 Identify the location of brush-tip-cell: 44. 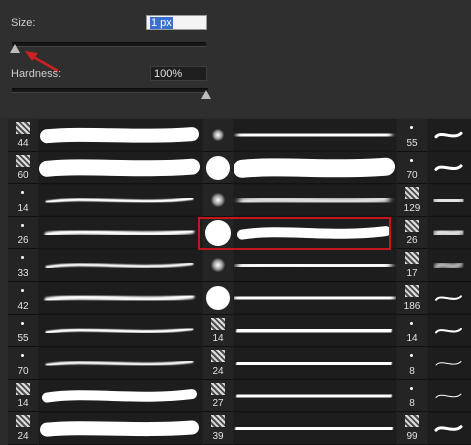
(23, 135).